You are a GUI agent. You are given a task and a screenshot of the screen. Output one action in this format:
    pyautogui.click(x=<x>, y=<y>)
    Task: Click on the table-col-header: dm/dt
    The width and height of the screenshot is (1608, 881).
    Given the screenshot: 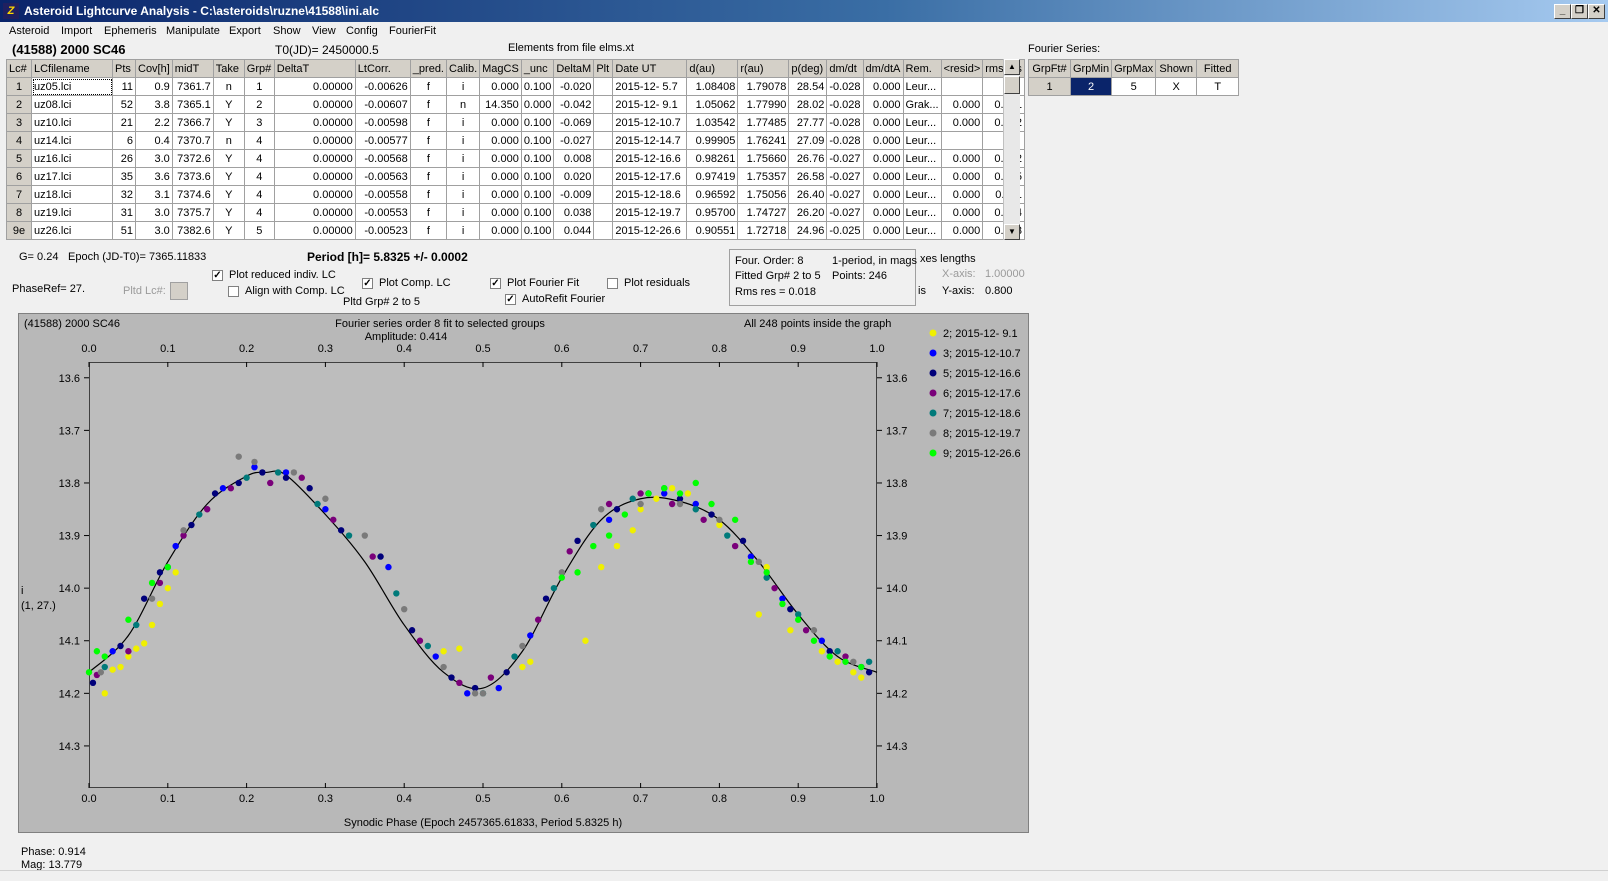 What is the action you would take?
    pyautogui.click(x=845, y=68)
    